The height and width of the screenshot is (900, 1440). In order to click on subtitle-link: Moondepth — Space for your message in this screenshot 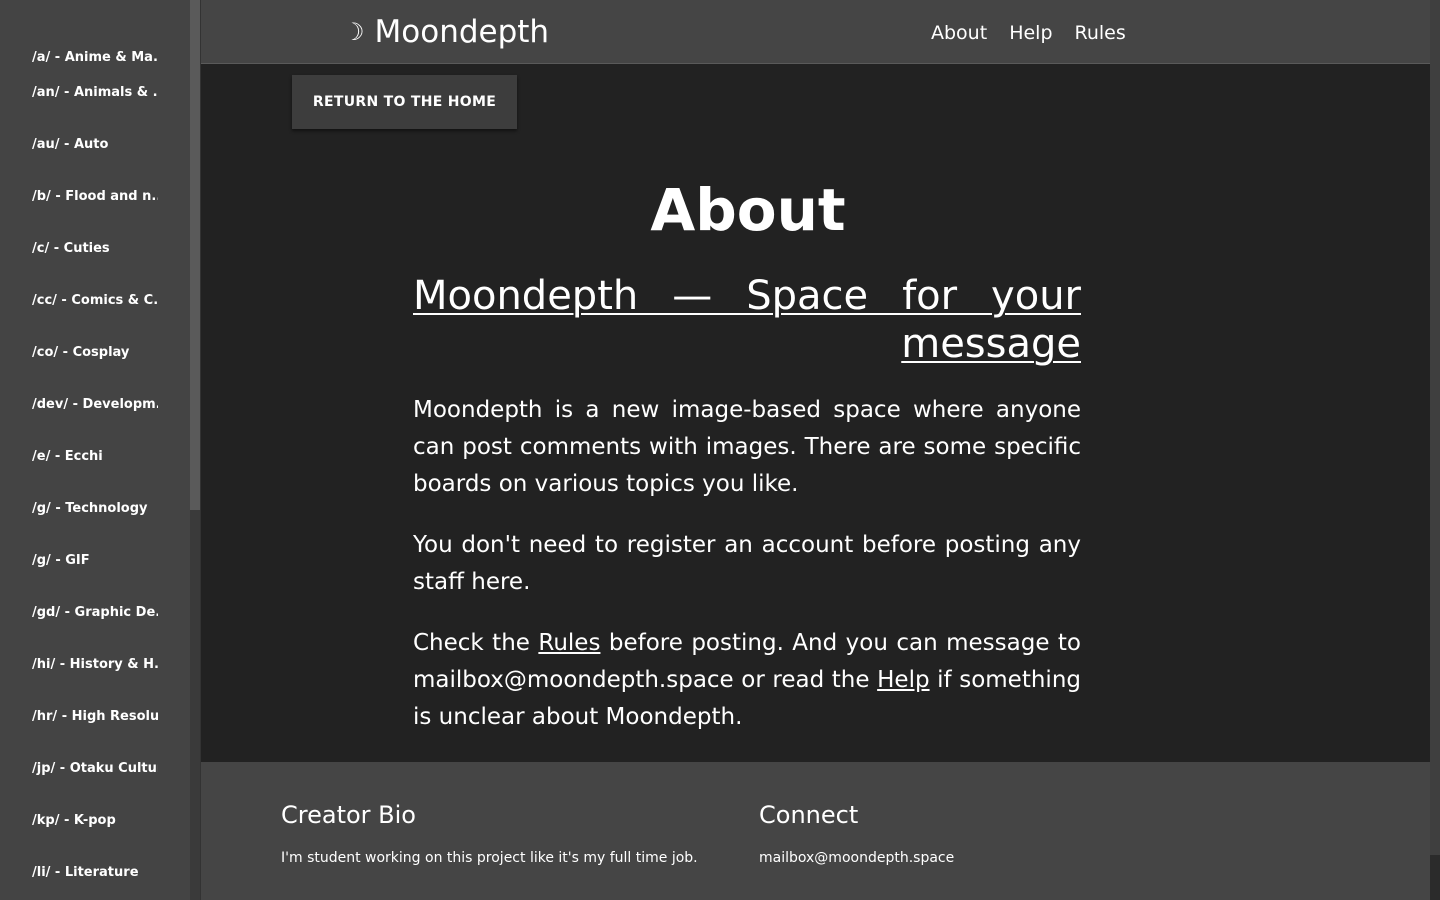, I will do `click(747, 320)`.